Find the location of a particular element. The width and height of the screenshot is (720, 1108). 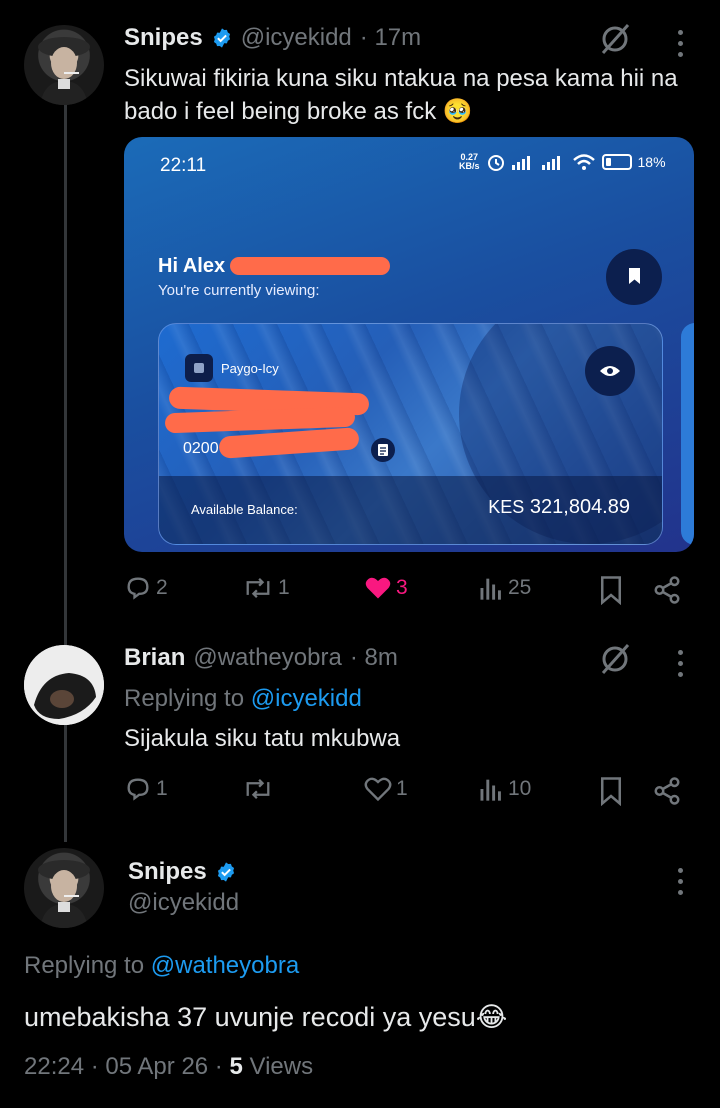

heart-filled-icon is located at coordinates (378, 588).